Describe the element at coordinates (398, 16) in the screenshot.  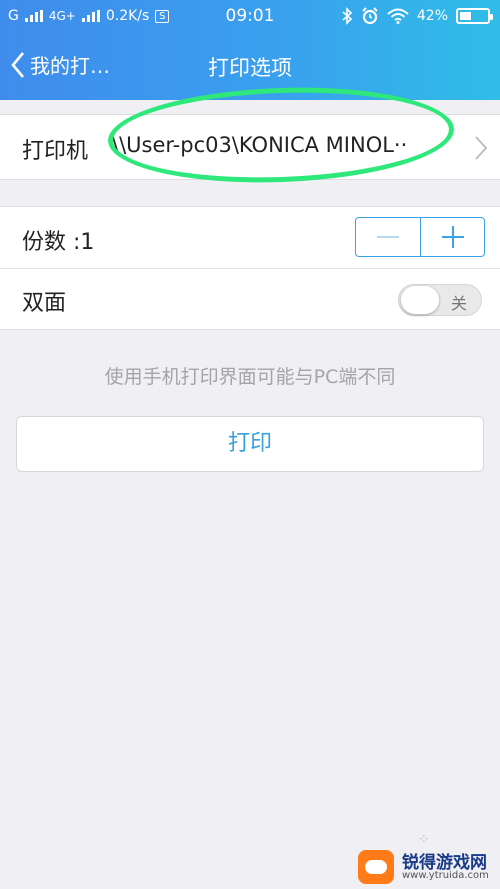
I see `wifi-icon` at that location.